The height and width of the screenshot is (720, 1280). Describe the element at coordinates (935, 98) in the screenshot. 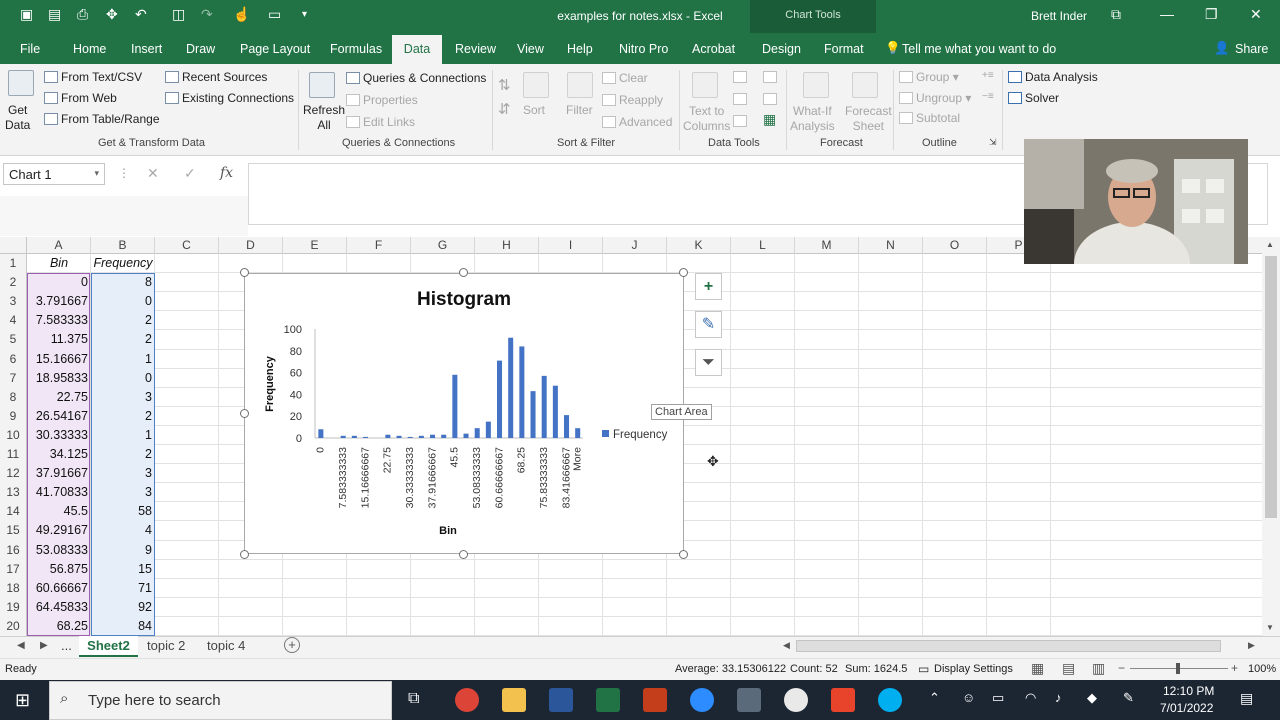

I see `ungroup-button: Ungroup ▾` at that location.